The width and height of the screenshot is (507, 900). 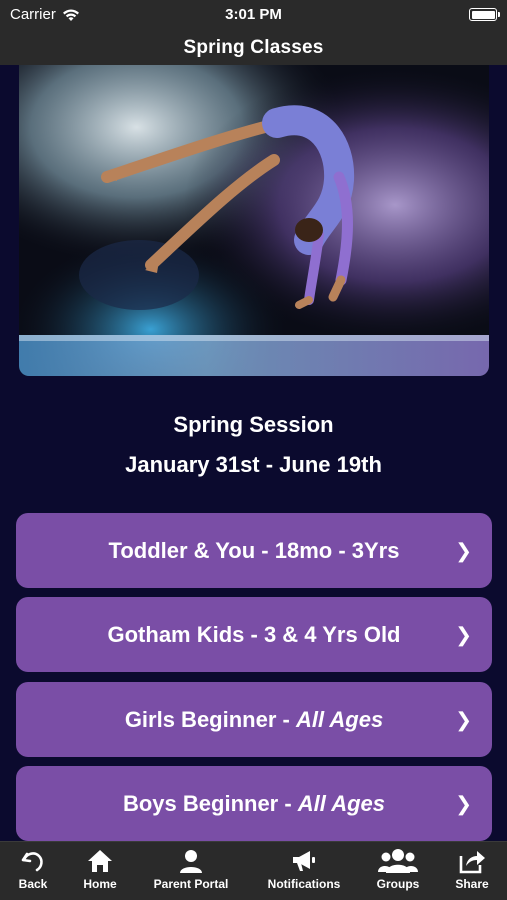 What do you see at coordinates (253, 464) in the screenshot?
I see `session-dates: January 31st - June 19th` at bounding box center [253, 464].